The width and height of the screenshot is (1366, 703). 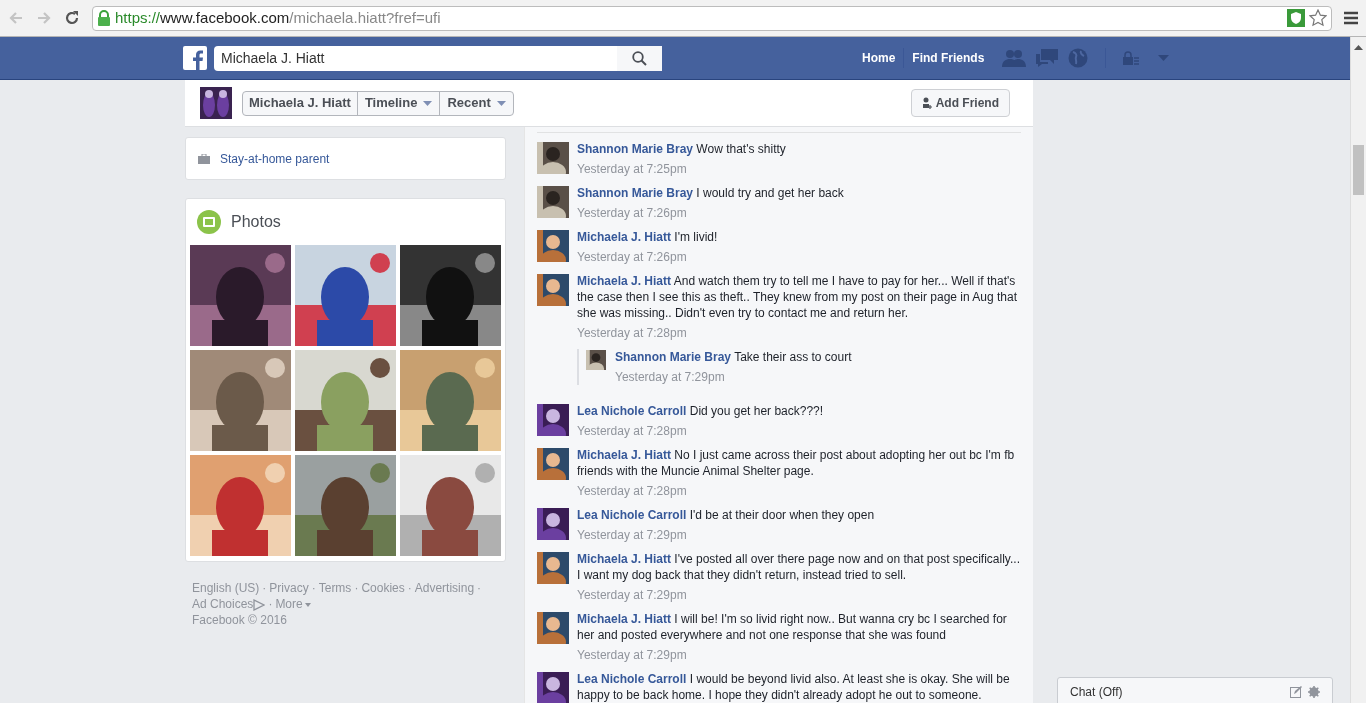 I want to click on search-icon, so click(x=639, y=58).